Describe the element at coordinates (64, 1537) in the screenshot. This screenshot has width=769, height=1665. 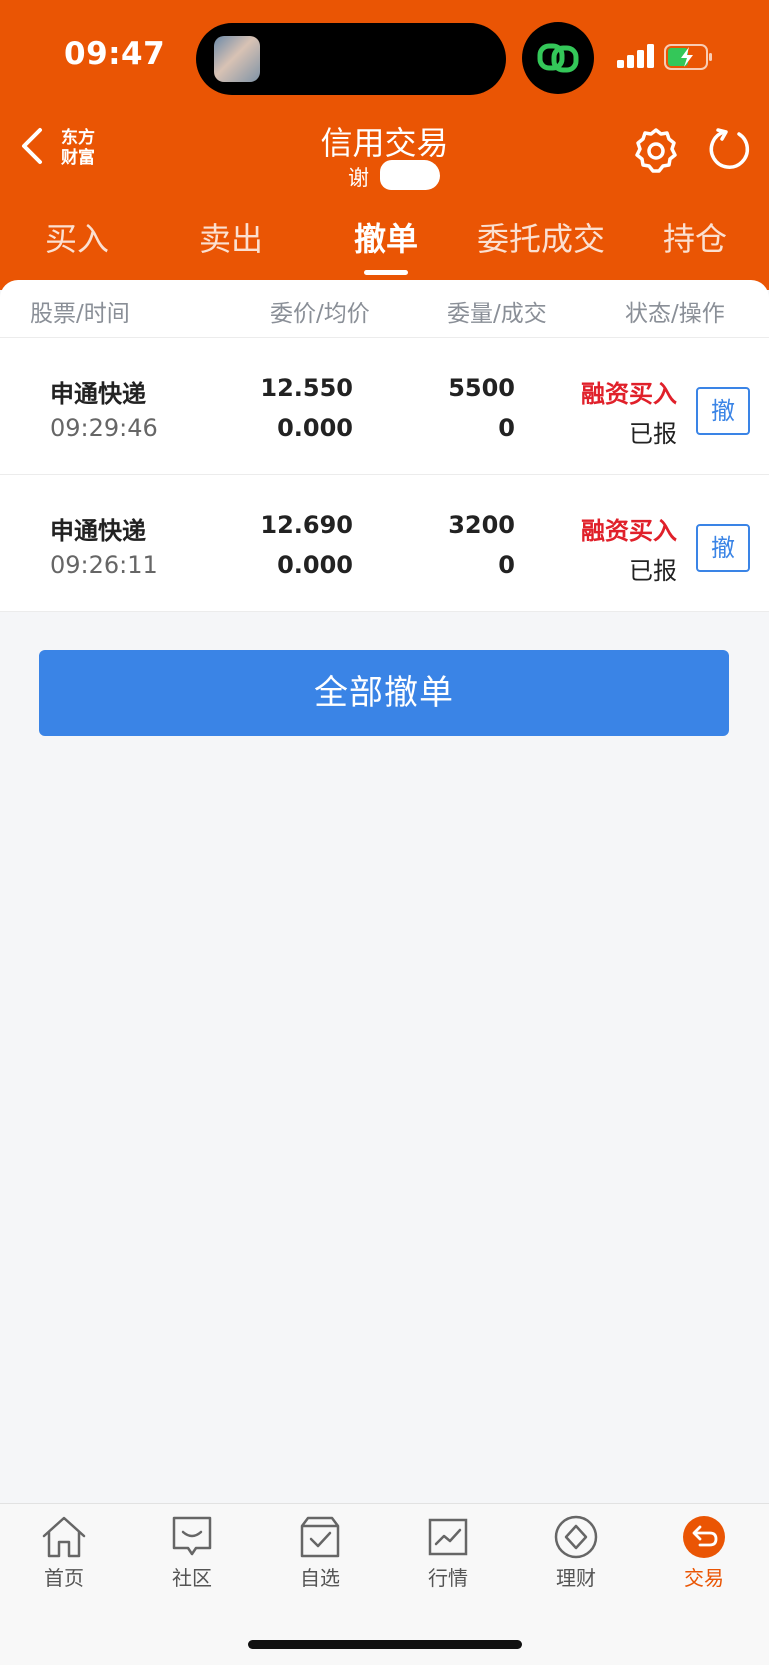
I see `home-icon` at that location.